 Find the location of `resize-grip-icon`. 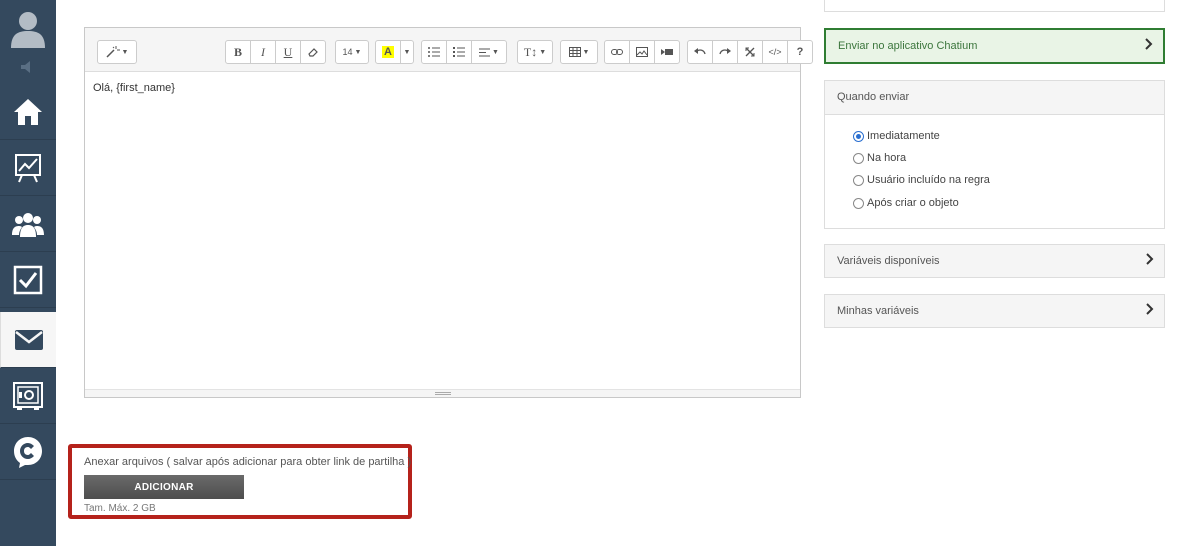

resize-grip-icon is located at coordinates (442, 393).